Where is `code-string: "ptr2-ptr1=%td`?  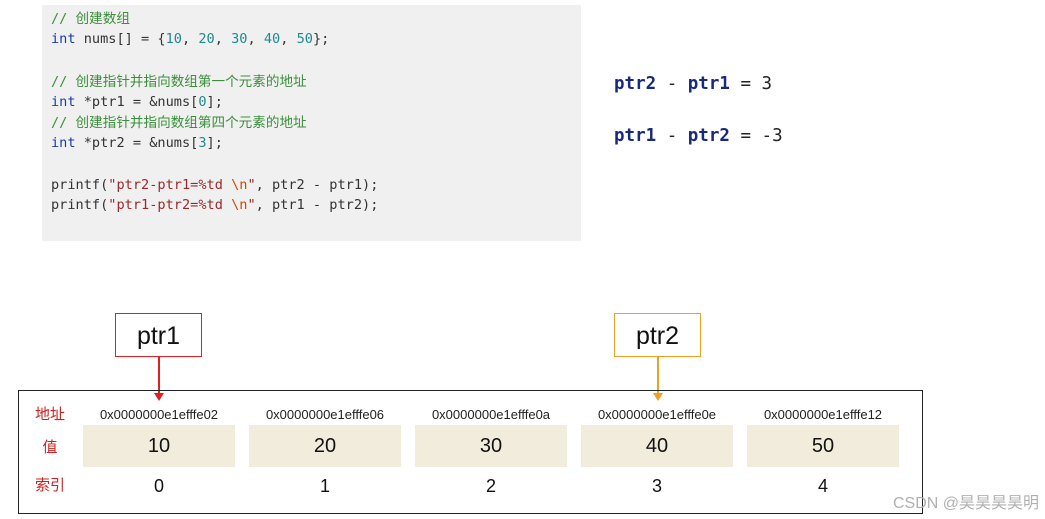
code-string: "ptr2-ptr1=%td is located at coordinates (170, 185).